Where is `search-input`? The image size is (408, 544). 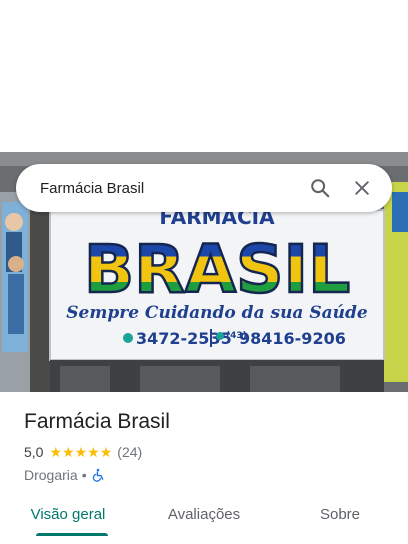
search-input is located at coordinates (171, 188).